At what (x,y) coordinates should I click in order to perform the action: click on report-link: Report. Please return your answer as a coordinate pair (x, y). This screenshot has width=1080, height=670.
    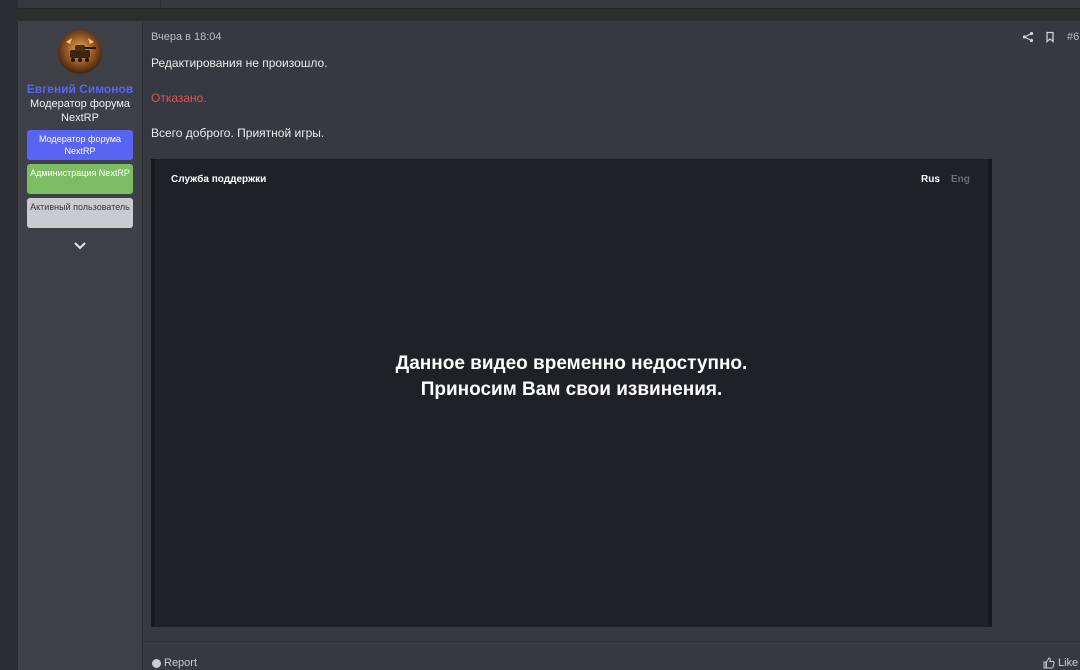
    Looking at the image, I should click on (174, 663).